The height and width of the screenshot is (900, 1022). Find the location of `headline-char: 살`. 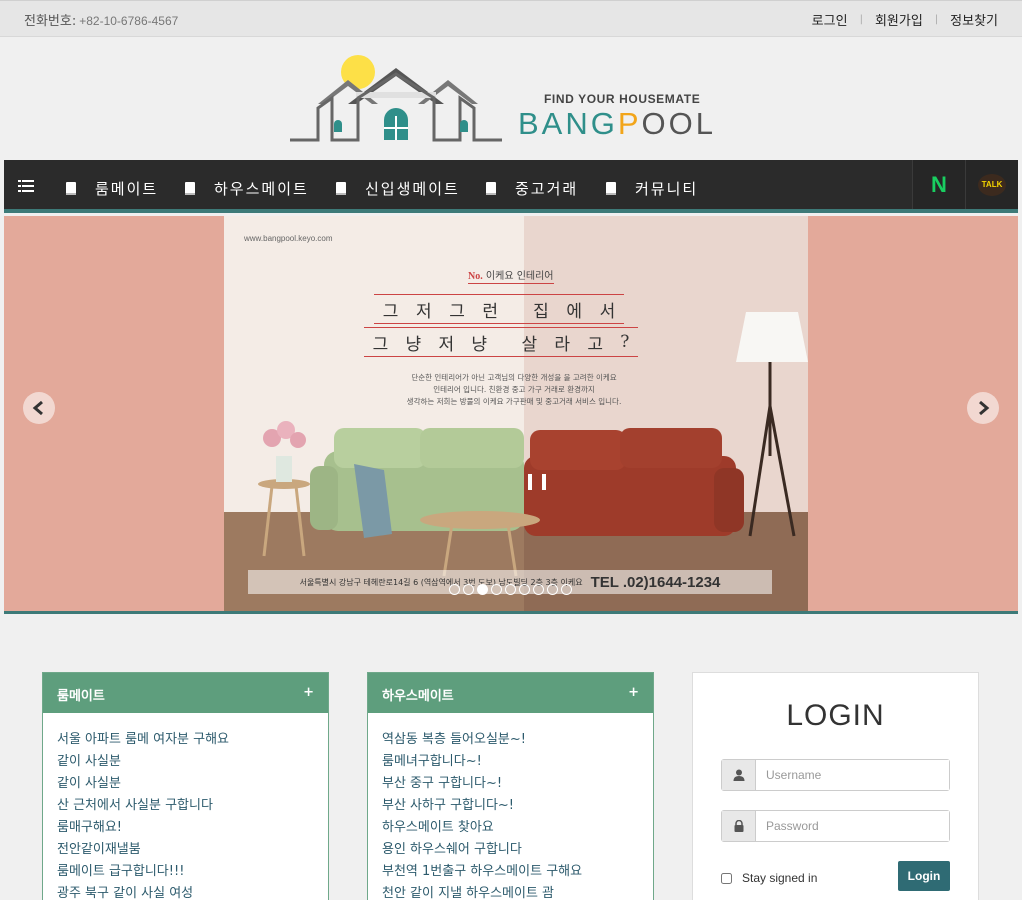

headline-char: 살 is located at coordinates (529, 344).